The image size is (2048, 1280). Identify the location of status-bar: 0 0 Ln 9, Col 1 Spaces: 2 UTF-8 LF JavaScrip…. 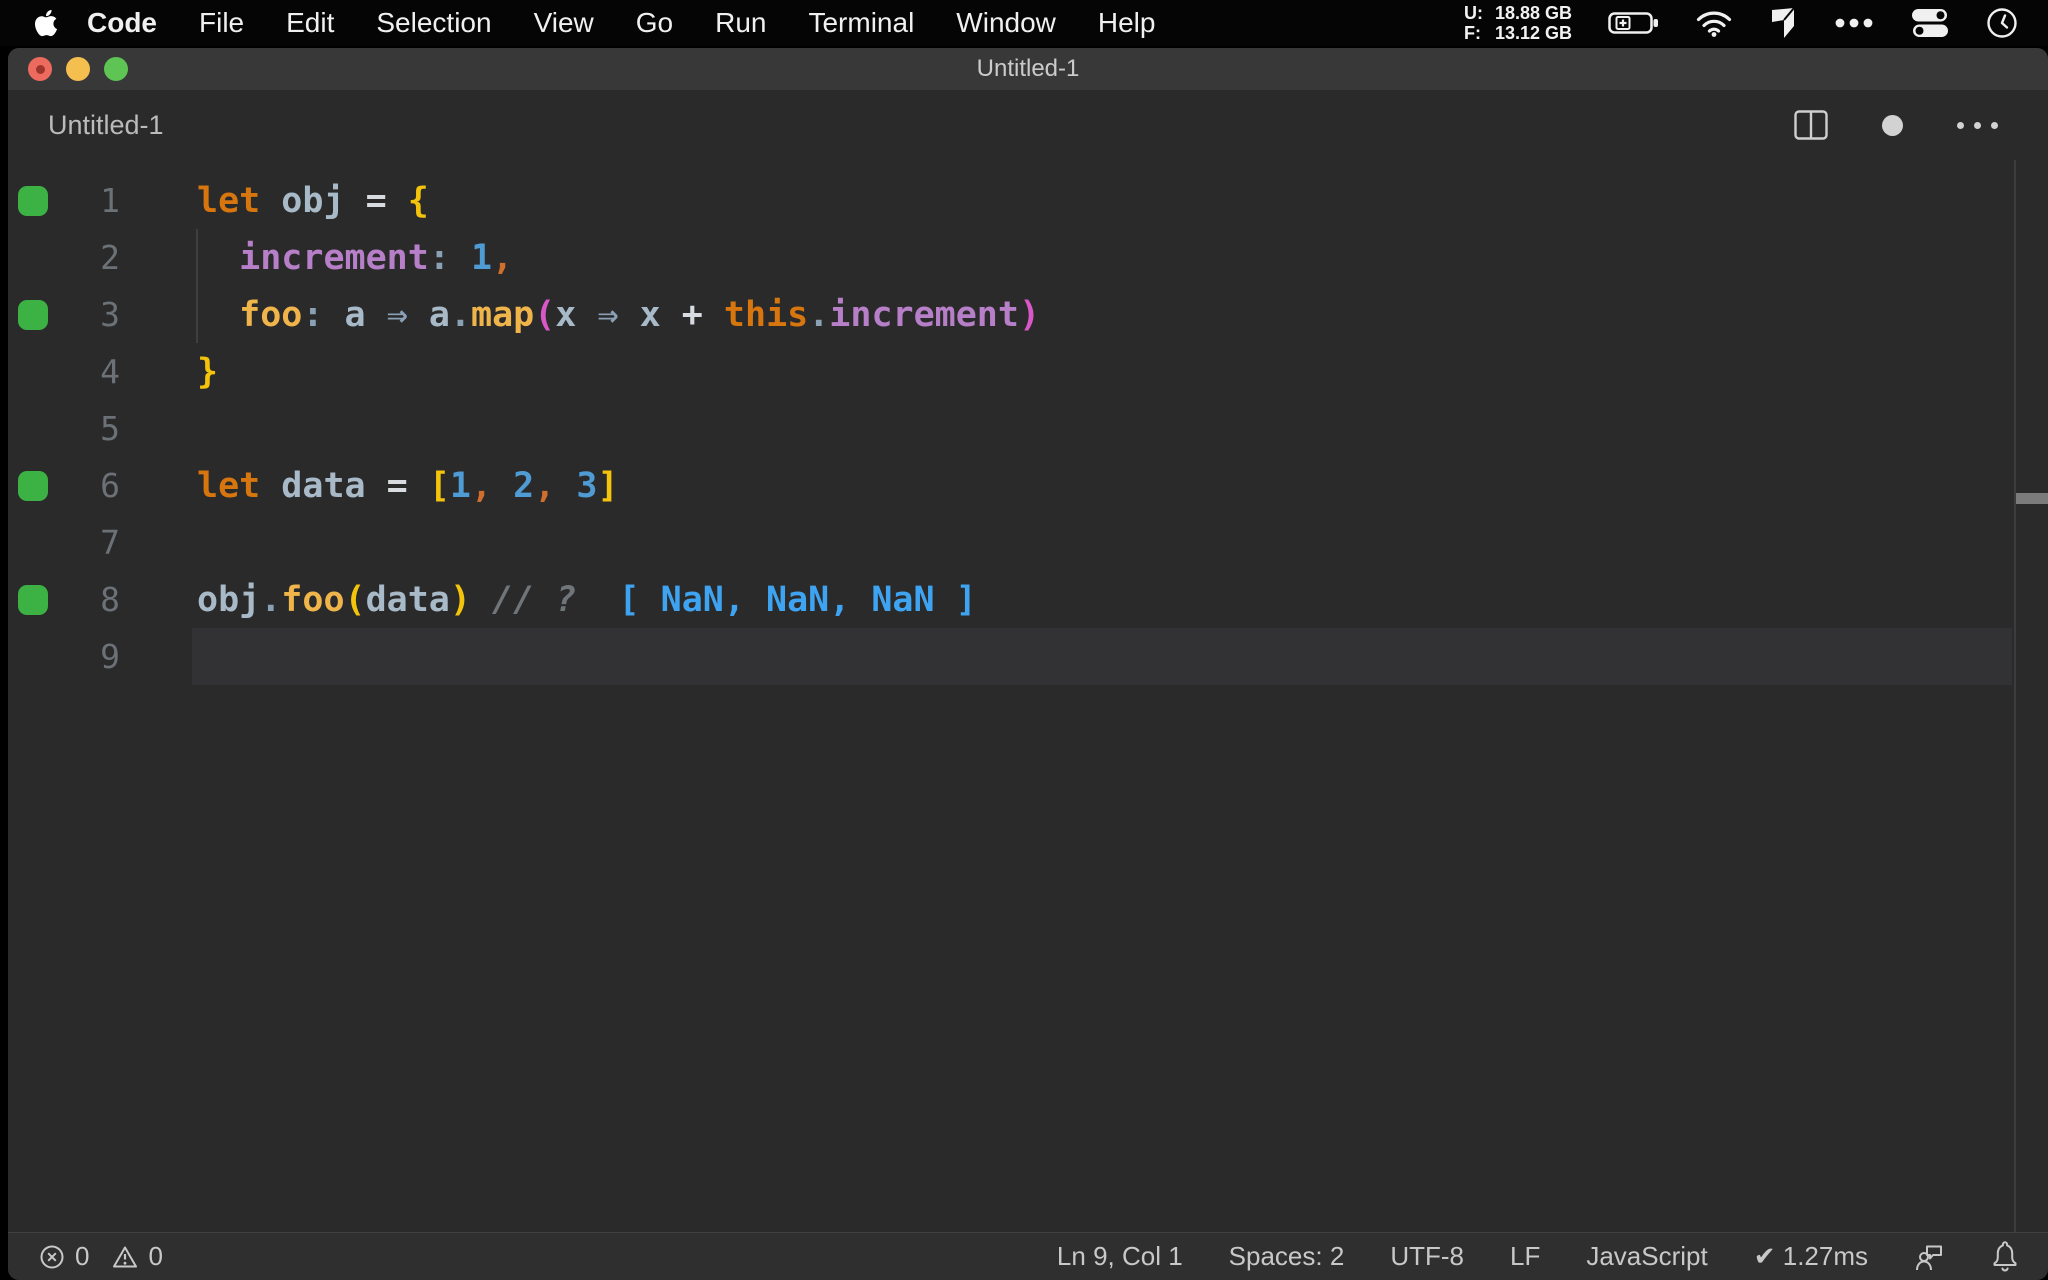
(1028, 1256).